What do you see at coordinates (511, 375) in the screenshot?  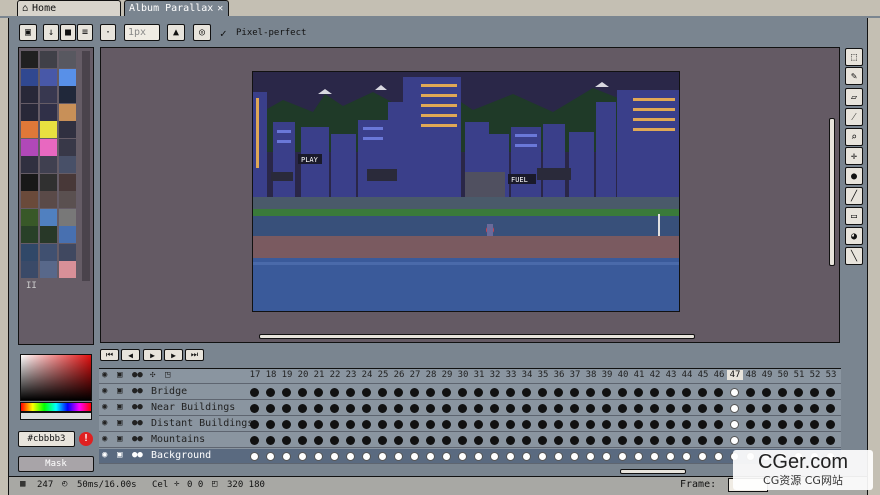 I see `frame-number: 33` at bounding box center [511, 375].